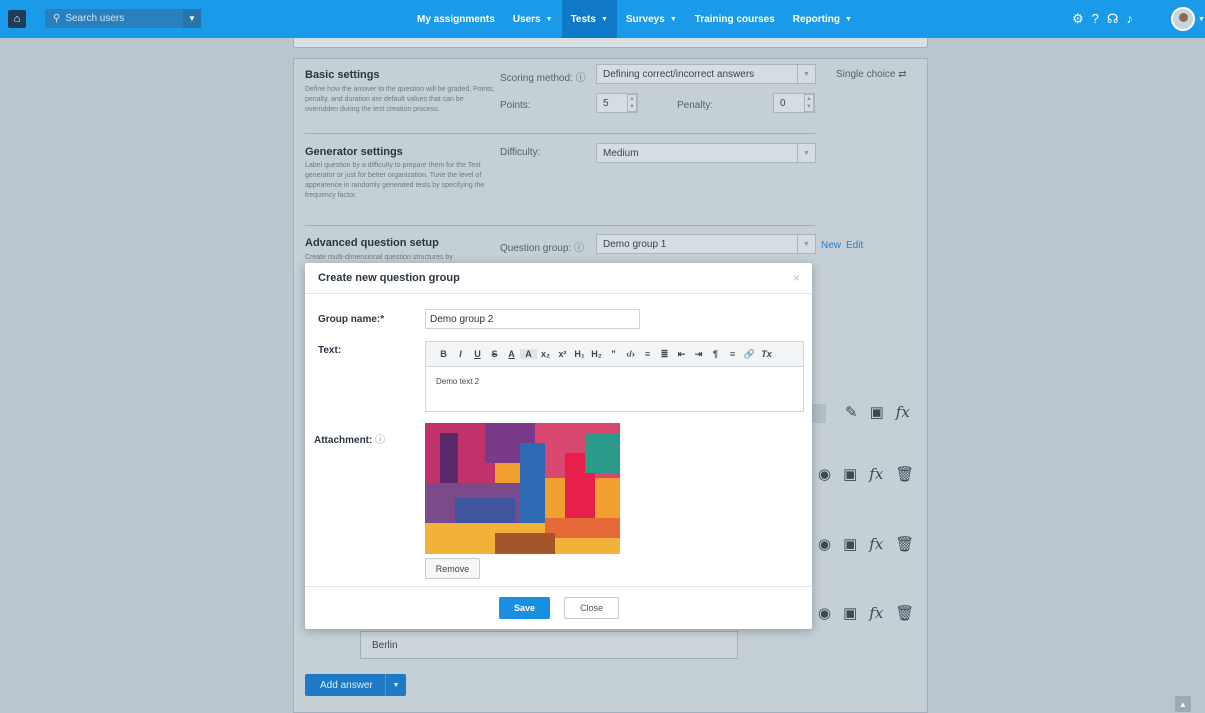 This screenshot has width=1205, height=713. What do you see at coordinates (549, 645) in the screenshot?
I see `answer-input: Berlin` at bounding box center [549, 645].